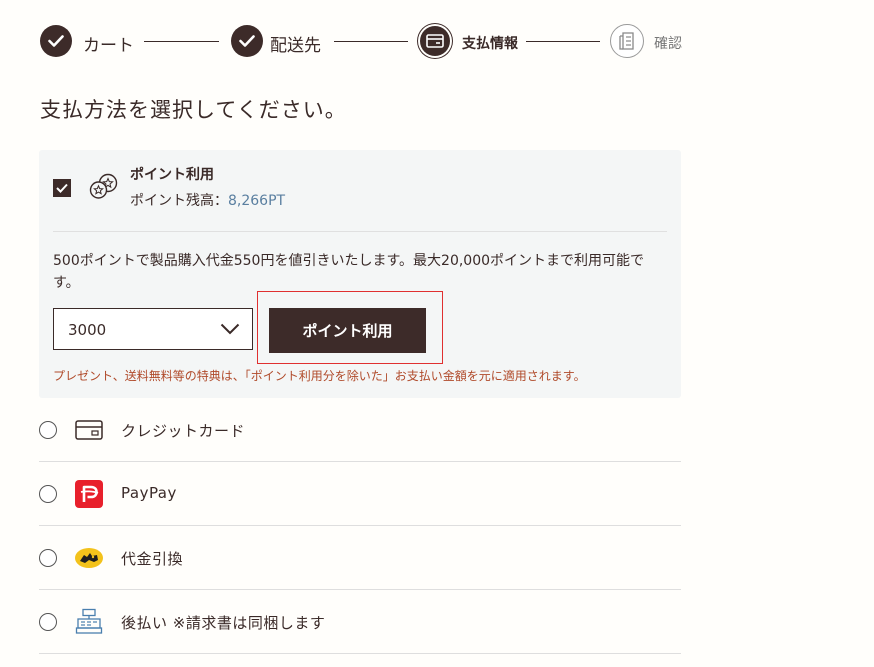 Image resolution: width=874 pixels, height=667 pixels. What do you see at coordinates (48, 430) in the screenshot?
I see `payment-radio-credit-card` at bounding box center [48, 430].